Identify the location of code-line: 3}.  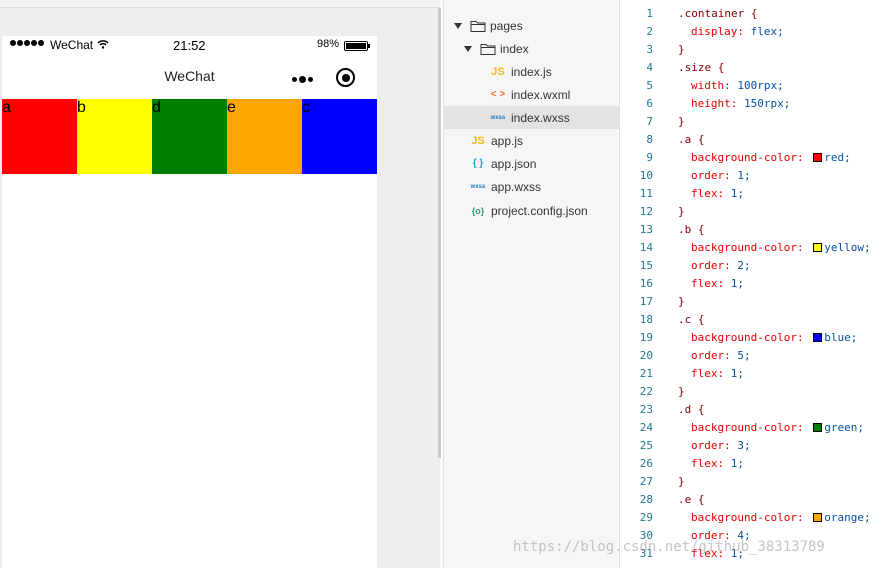
(757, 50).